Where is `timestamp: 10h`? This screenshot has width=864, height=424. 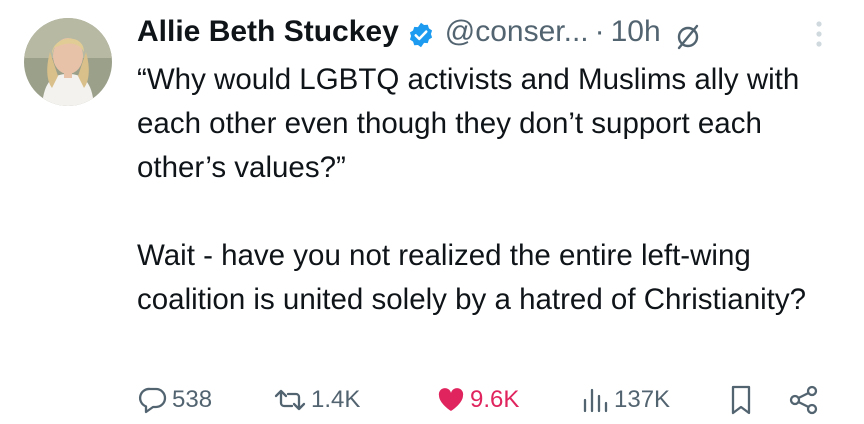
timestamp: 10h is located at coordinates (636, 32).